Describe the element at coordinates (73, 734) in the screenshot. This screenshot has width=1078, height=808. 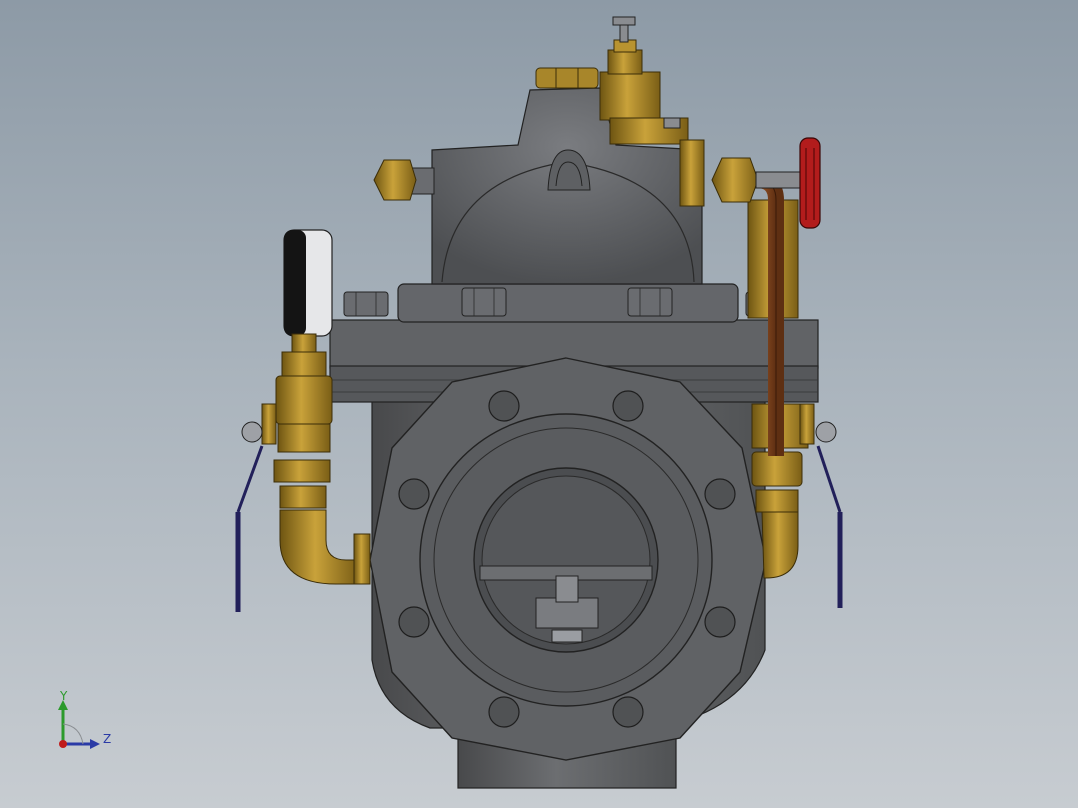
I see `triad-arc` at that location.